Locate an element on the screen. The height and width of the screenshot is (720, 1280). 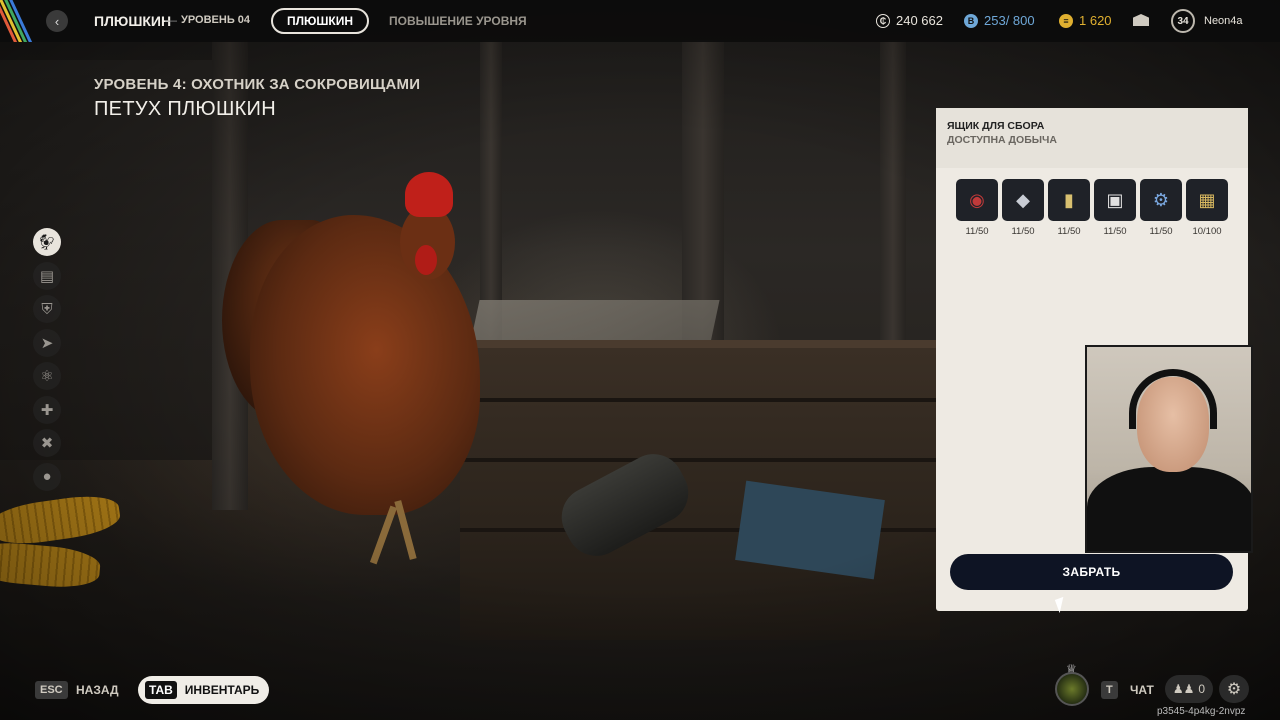
friends-count: 0 is located at coordinates (1202, 689).